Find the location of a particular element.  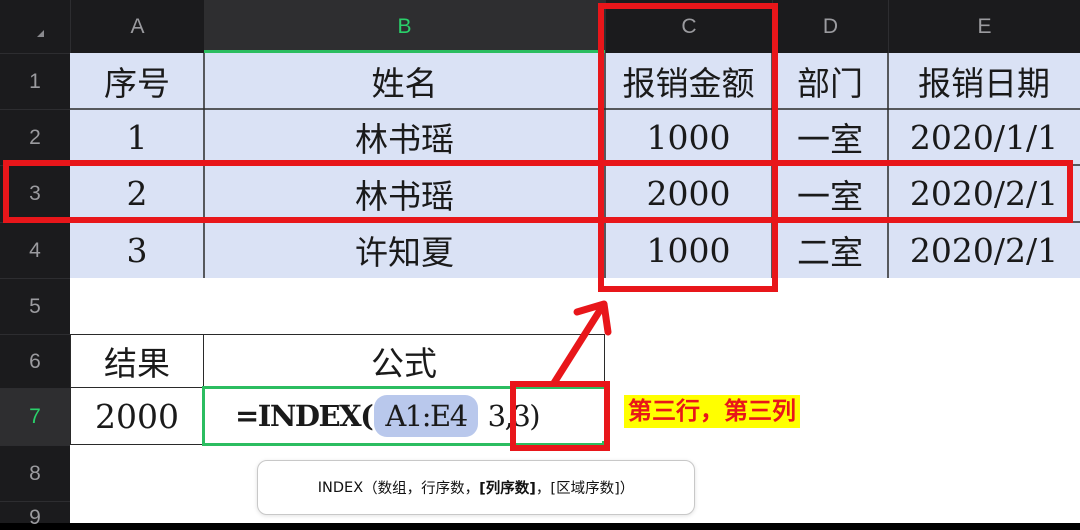

column-header-a: A is located at coordinates (137, 26).